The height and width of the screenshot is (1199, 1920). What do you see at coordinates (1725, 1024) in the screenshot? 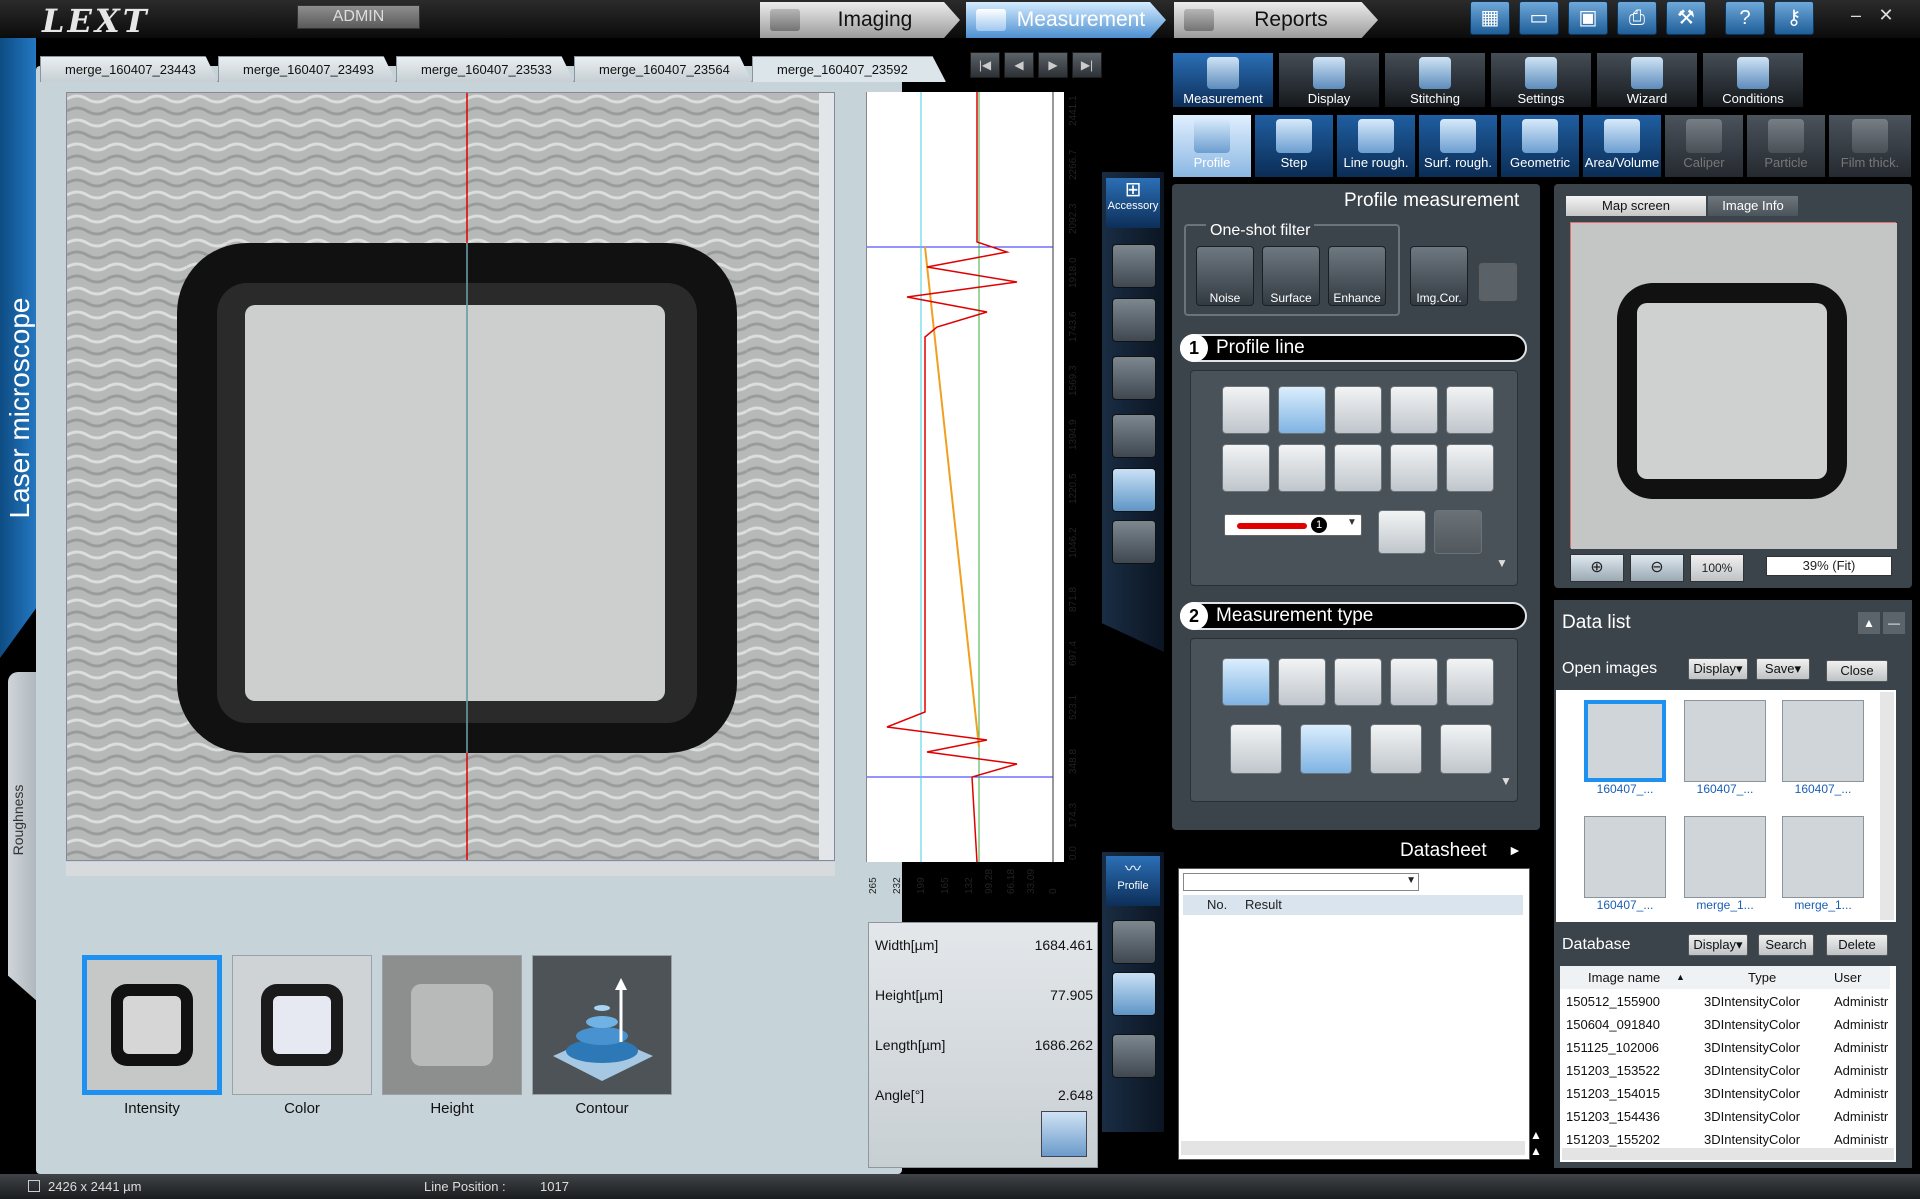
I see `table-row: 150604_091840 3DIntensityColor Administr` at bounding box center [1725, 1024].